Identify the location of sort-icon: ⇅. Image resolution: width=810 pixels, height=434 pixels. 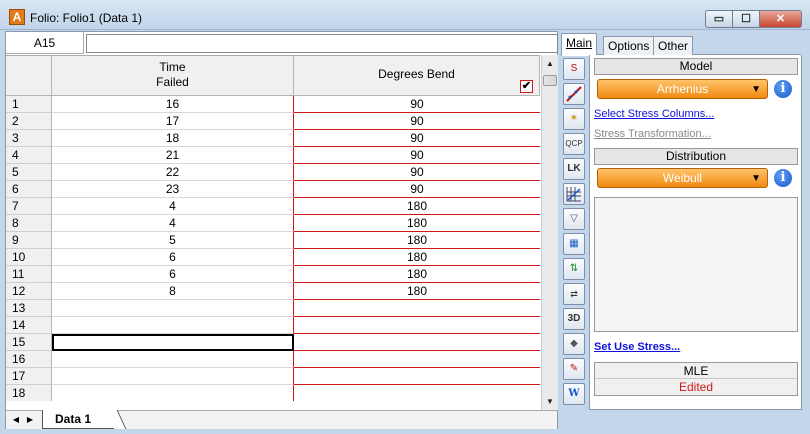
(574, 269).